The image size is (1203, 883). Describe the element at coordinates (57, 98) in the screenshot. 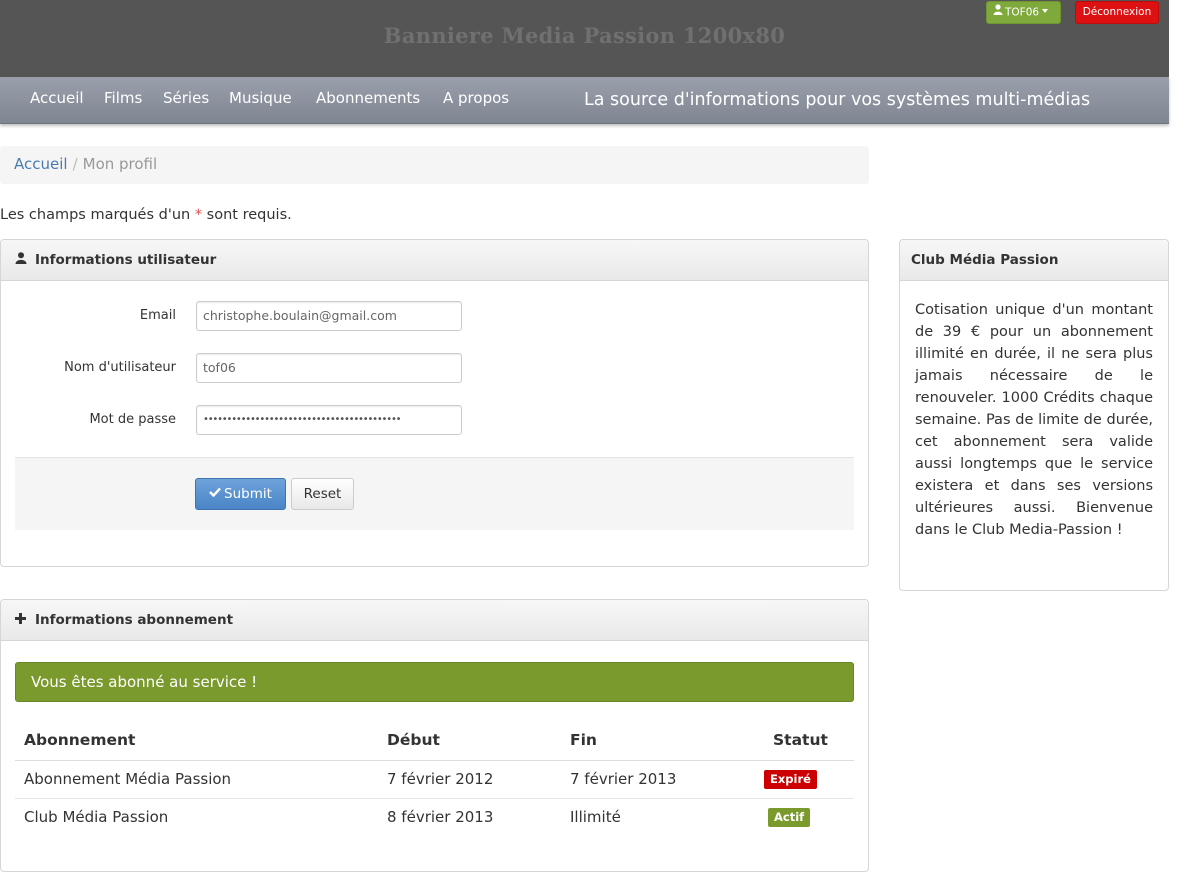

I see `nav-item-accueil: Accueil` at that location.